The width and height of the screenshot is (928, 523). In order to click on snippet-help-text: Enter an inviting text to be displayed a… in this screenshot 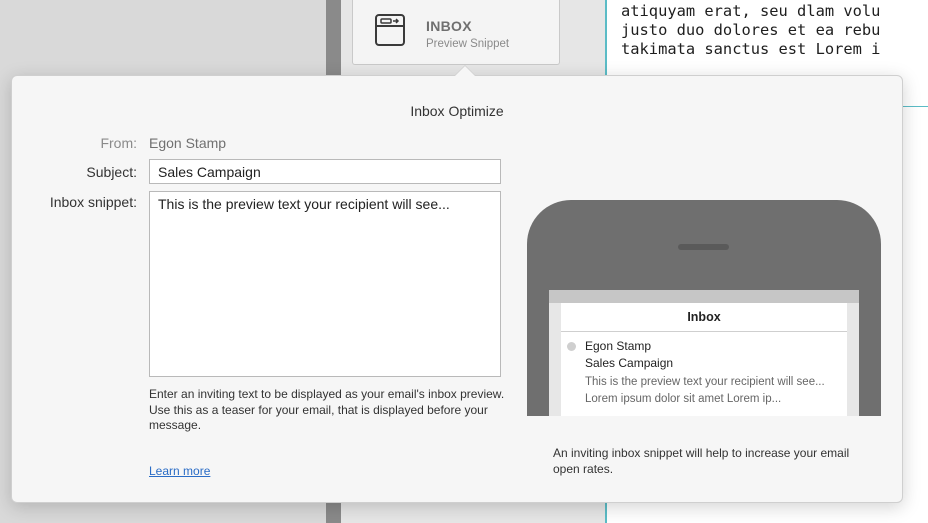, I will do `click(327, 409)`.